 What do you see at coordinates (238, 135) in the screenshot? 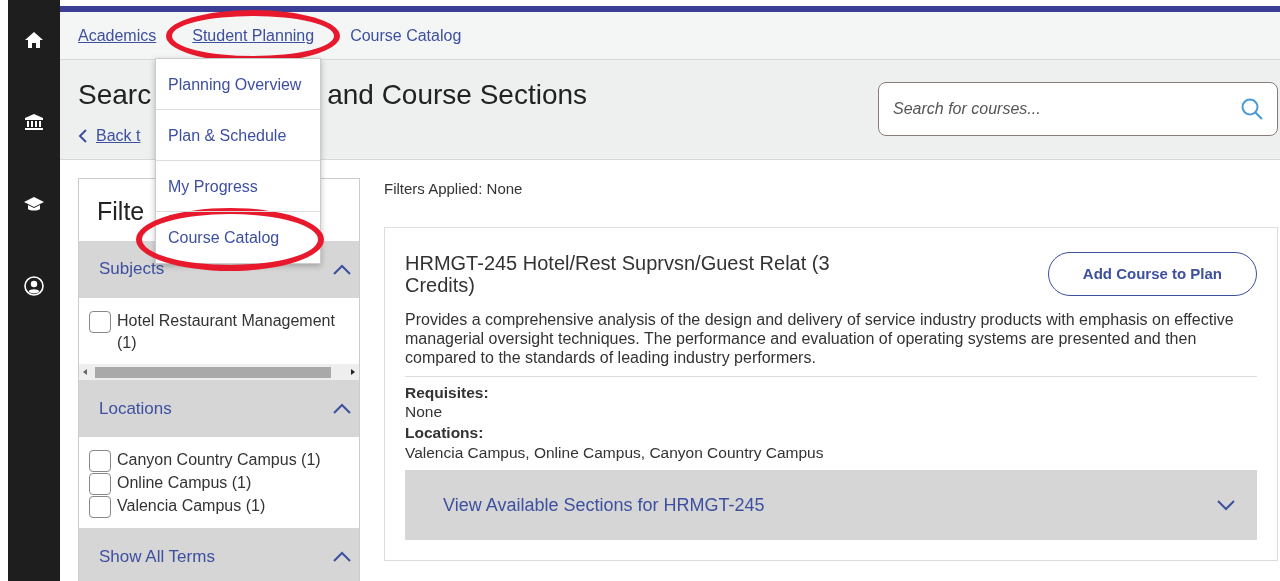
I see `menu-item: Plan & Schedule` at bounding box center [238, 135].